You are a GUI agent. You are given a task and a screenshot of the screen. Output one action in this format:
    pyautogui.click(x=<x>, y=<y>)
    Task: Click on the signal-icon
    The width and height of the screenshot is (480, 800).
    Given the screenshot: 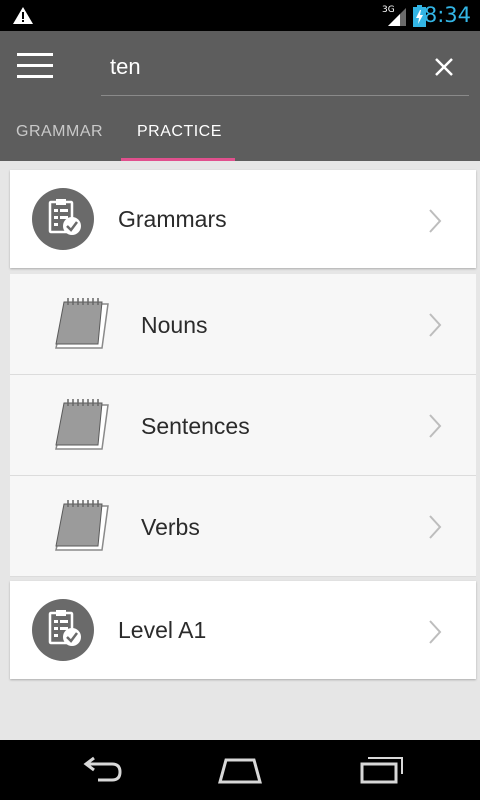 What is the action you would take?
    pyautogui.click(x=397, y=17)
    